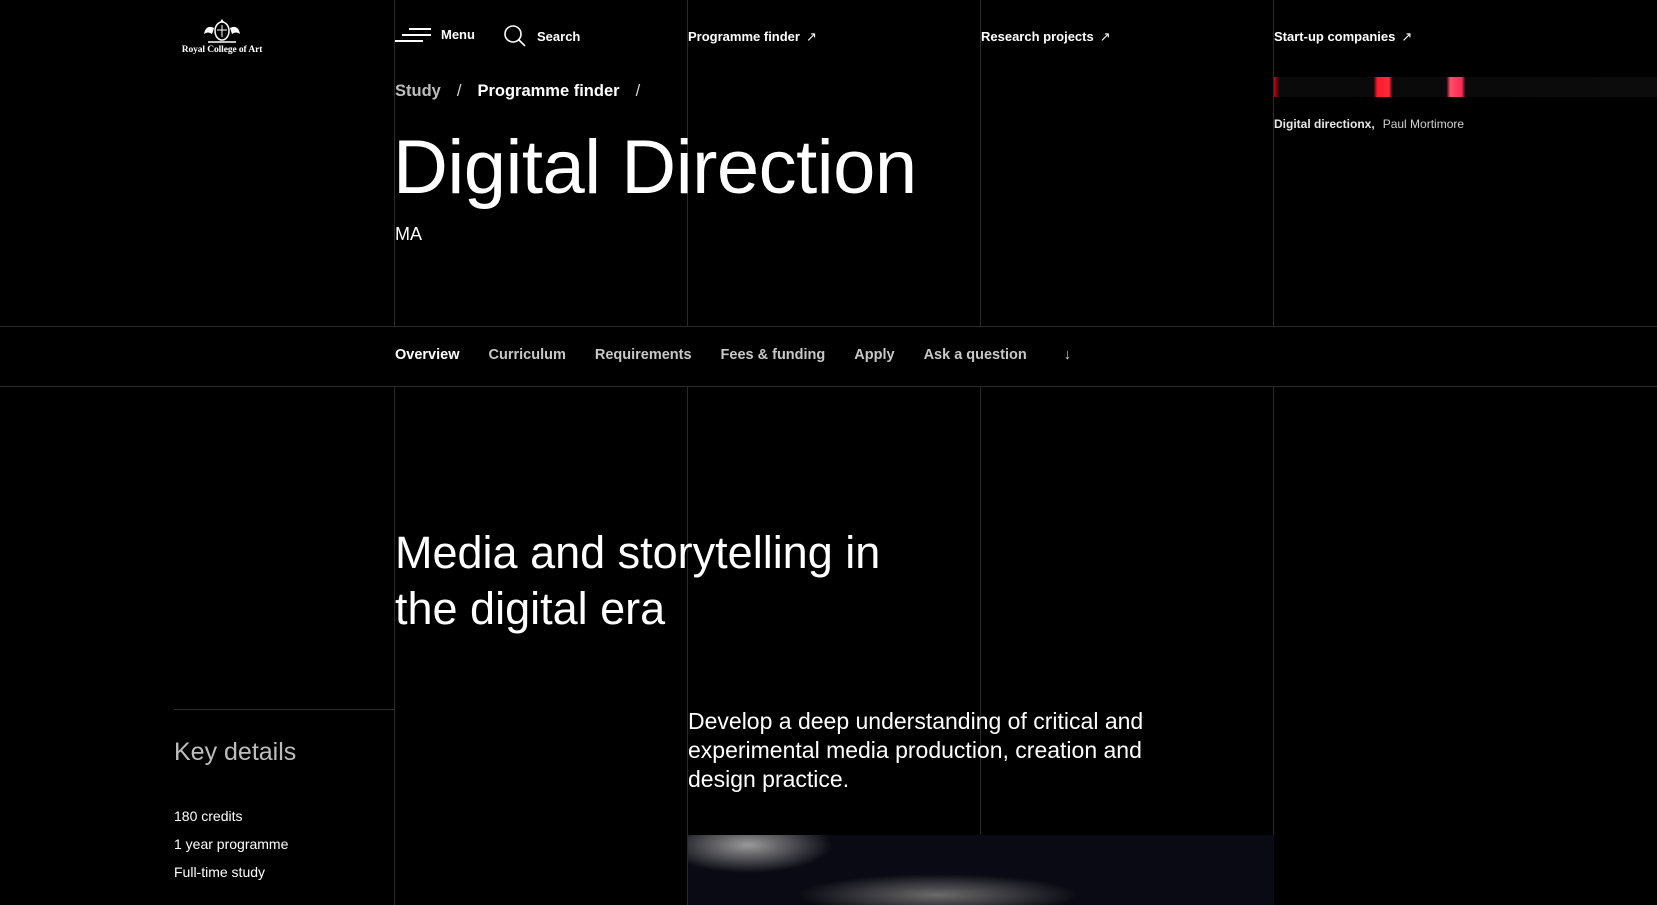 The width and height of the screenshot is (1657, 905). What do you see at coordinates (458, 34) in the screenshot?
I see `menu-label: Menu` at bounding box center [458, 34].